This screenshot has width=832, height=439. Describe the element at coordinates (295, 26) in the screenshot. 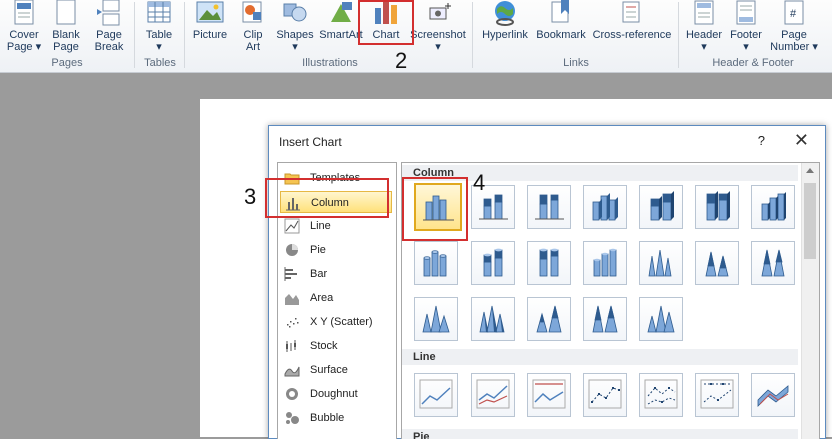

I see `shapes-button: Shapes ▾` at that location.